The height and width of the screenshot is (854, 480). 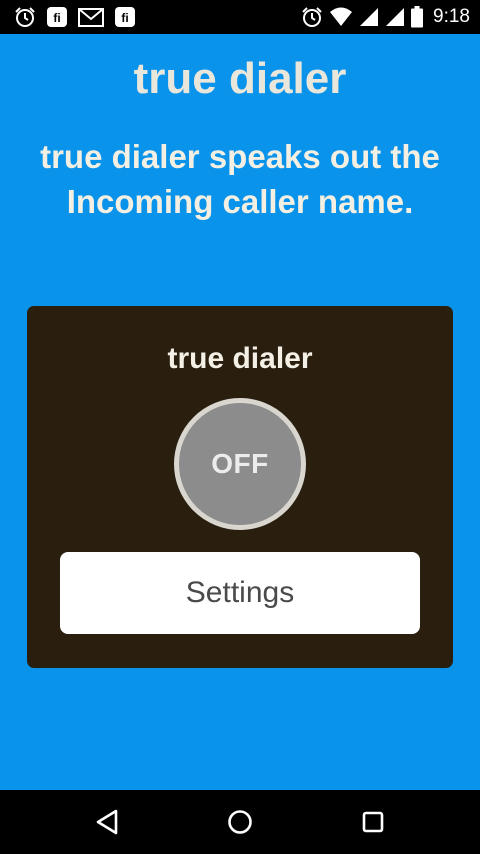 I want to click on status-bar: fi fi 9:18, so click(x=240, y=17).